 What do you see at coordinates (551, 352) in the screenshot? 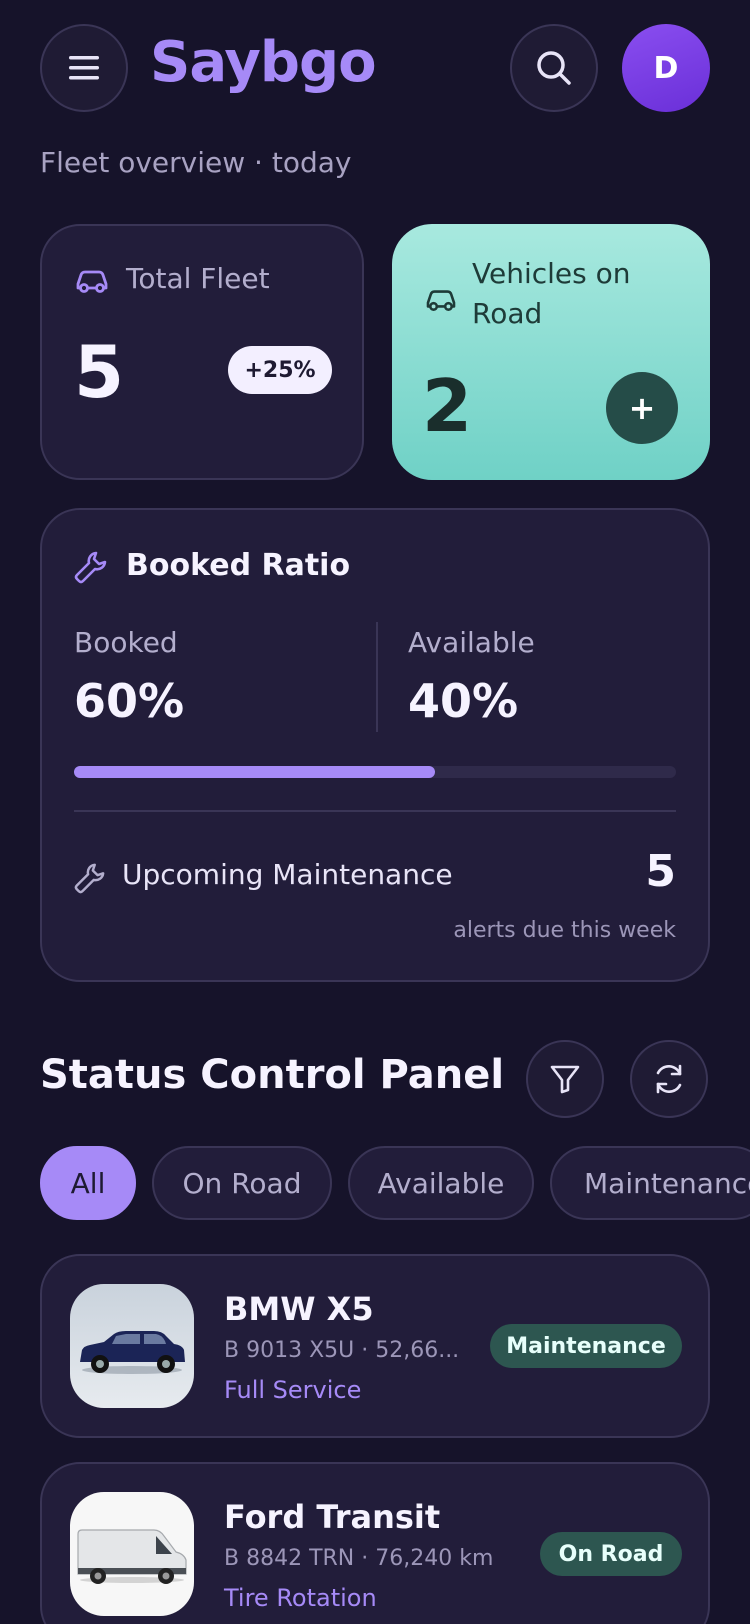
I see `vehicles-on-road-card: Vehicles on Road 2 +` at bounding box center [551, 352].